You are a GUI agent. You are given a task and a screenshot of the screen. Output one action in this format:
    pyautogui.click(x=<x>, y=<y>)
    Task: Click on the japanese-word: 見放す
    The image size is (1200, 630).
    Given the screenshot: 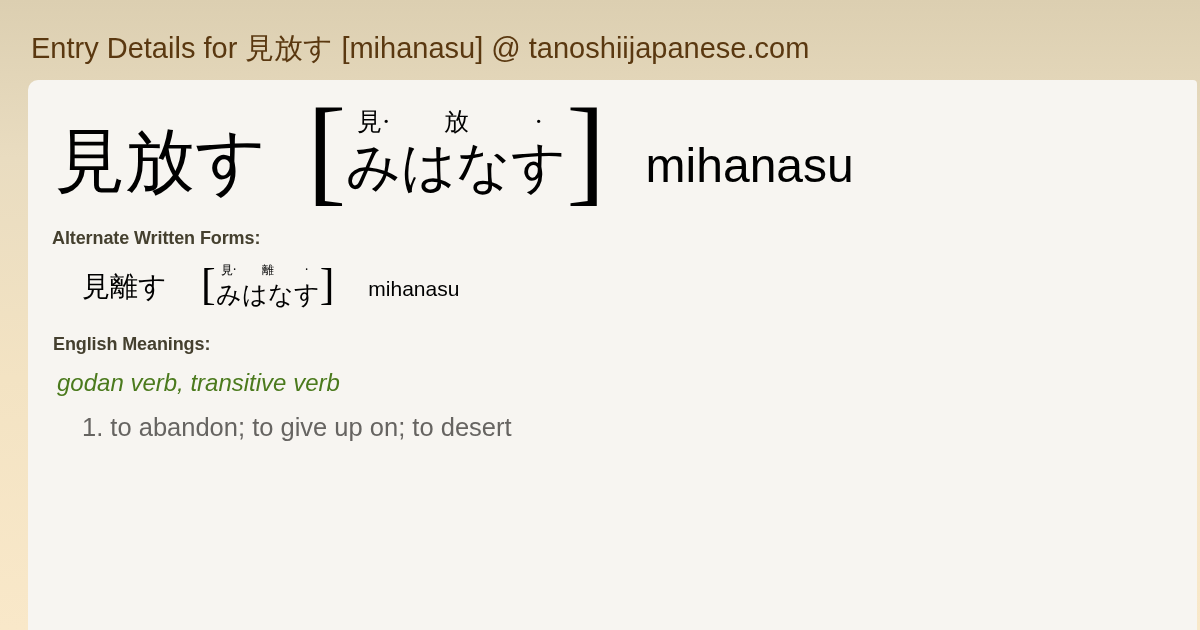 What is the action you would take?
    pyautogui.click(x=161, y=161)
    